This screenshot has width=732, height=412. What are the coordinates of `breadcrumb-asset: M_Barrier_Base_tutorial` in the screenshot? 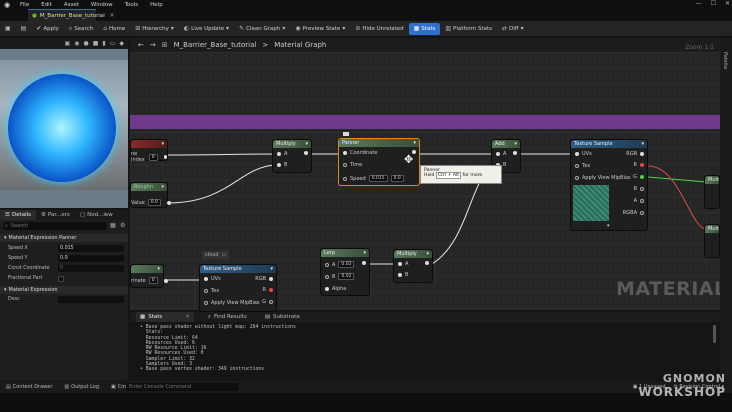 It's located at (215, 45).